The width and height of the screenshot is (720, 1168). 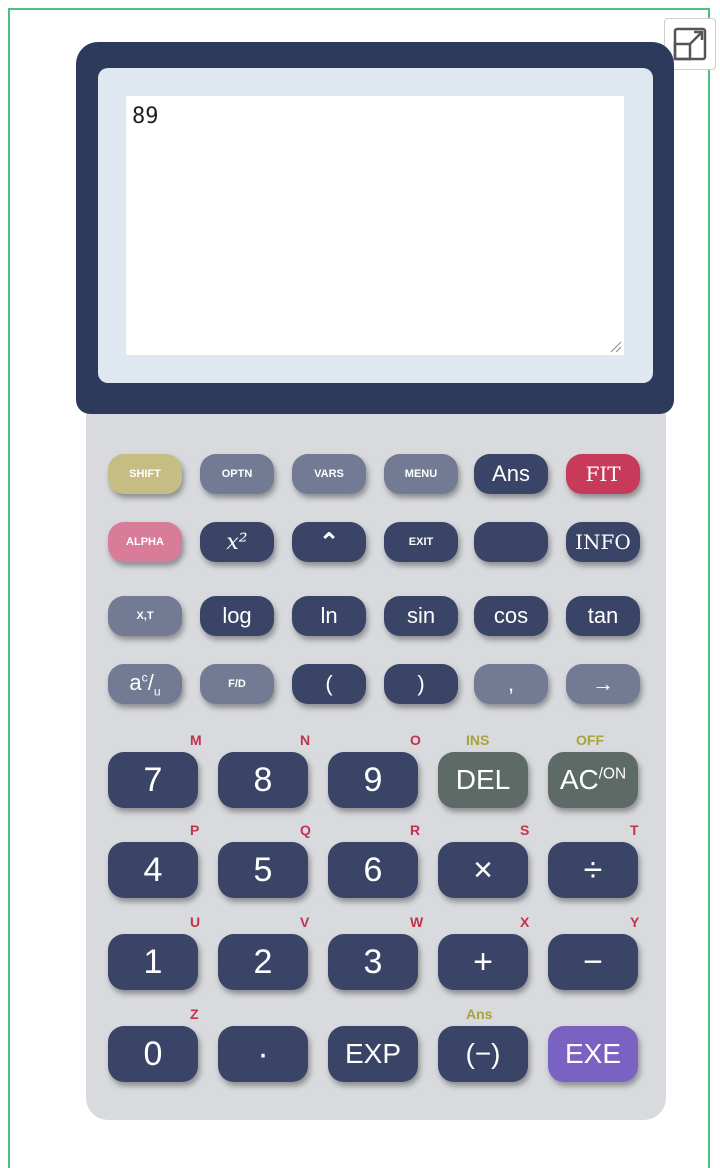 What do you see at coordinates (479, 1014) in the screenshot?
I see `negate-key-alt-label: Ans` at bounding box center [479, 1014].